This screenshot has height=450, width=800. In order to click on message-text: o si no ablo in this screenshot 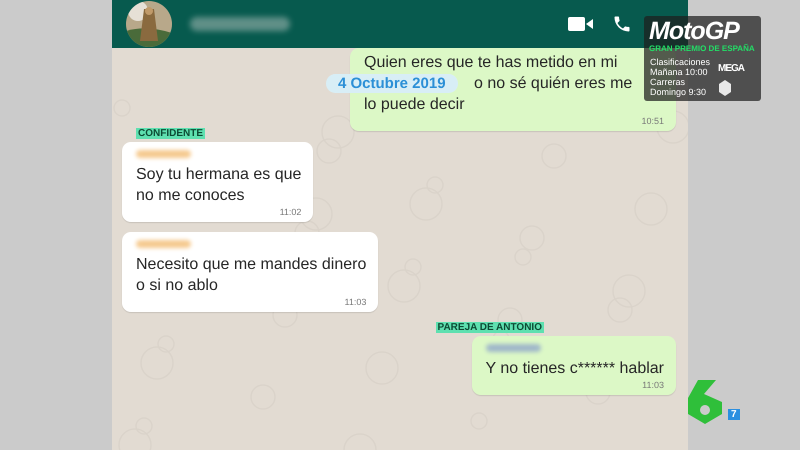, I will do `click(177, 286)`.